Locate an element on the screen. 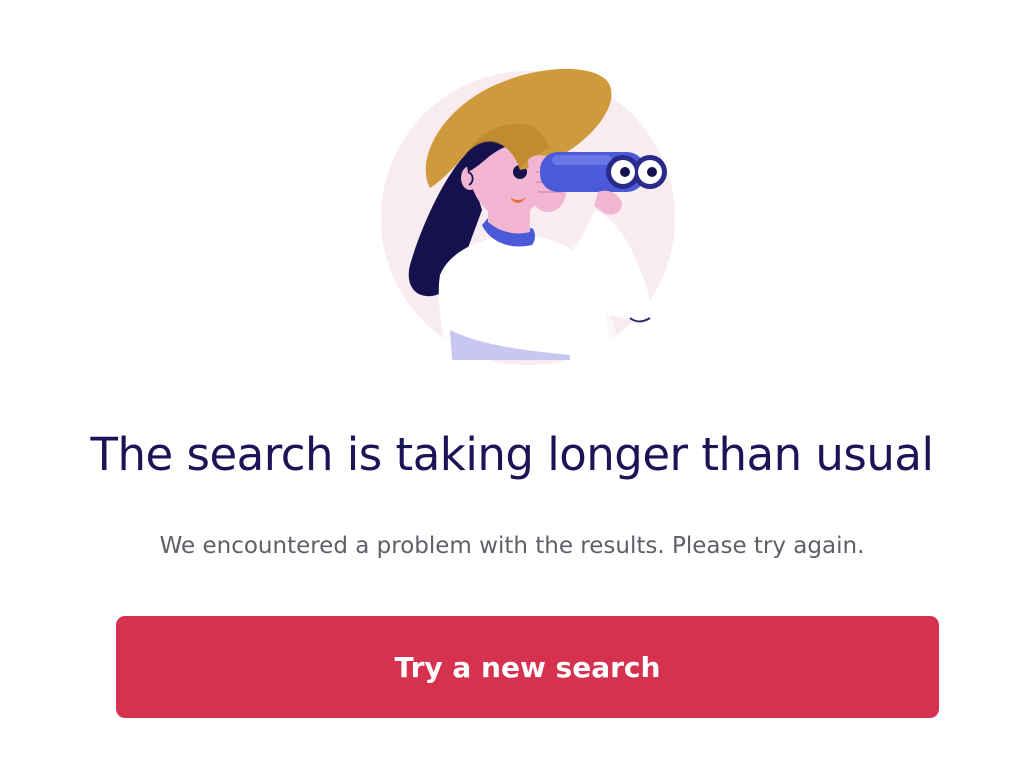 The height and width of the screenshot is (772, 1024). try-new-search-button: Try a new search is located at coordinates (527, 667).